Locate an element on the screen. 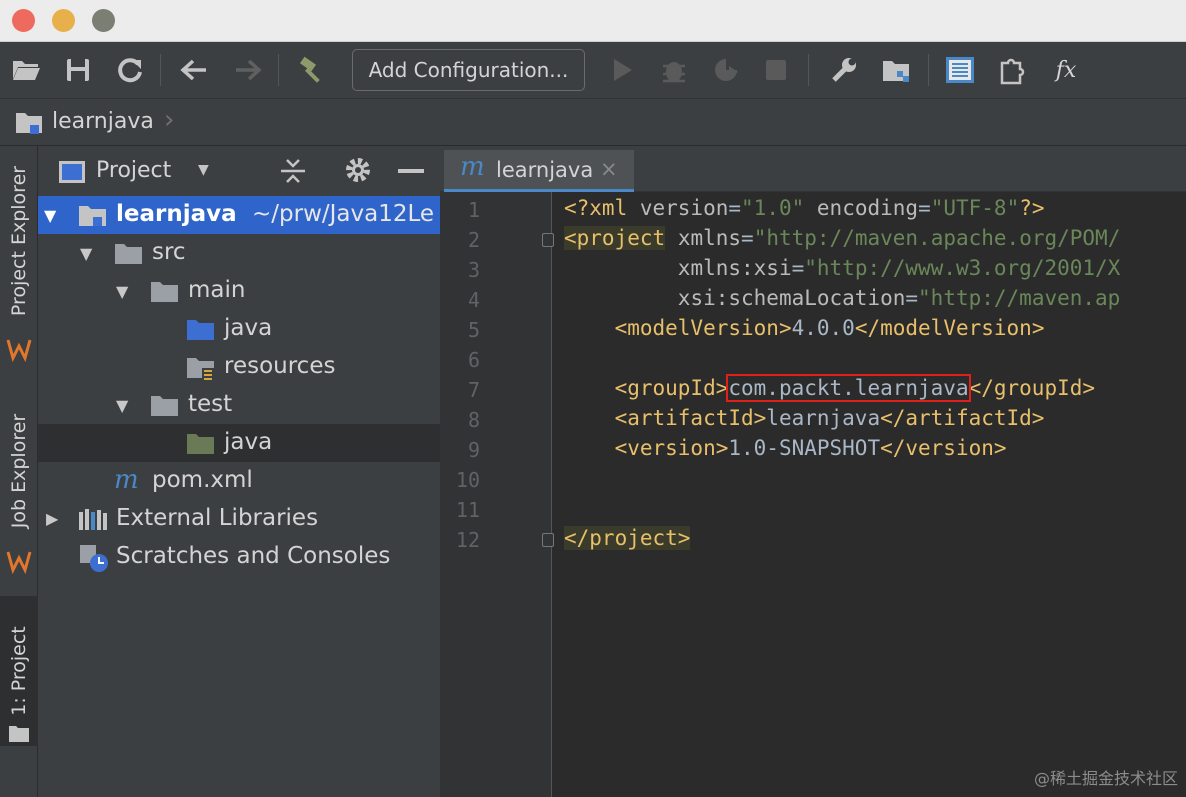 The width and height of the screenshot is (1186, 797). collapsed-arrow-icon: ▶ is located at coordinates (52, 518).